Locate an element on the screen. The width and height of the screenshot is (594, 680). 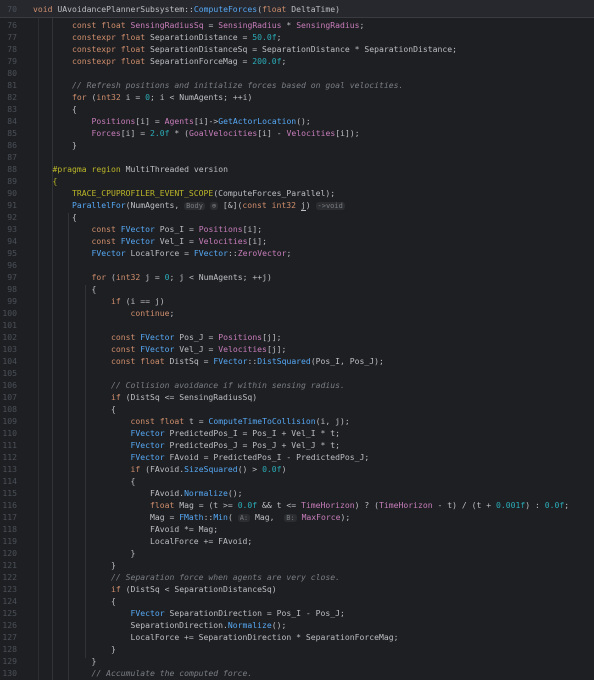
code-line: const FVector Pos_I = Positions[i]; is located at coordinates (147, 229).